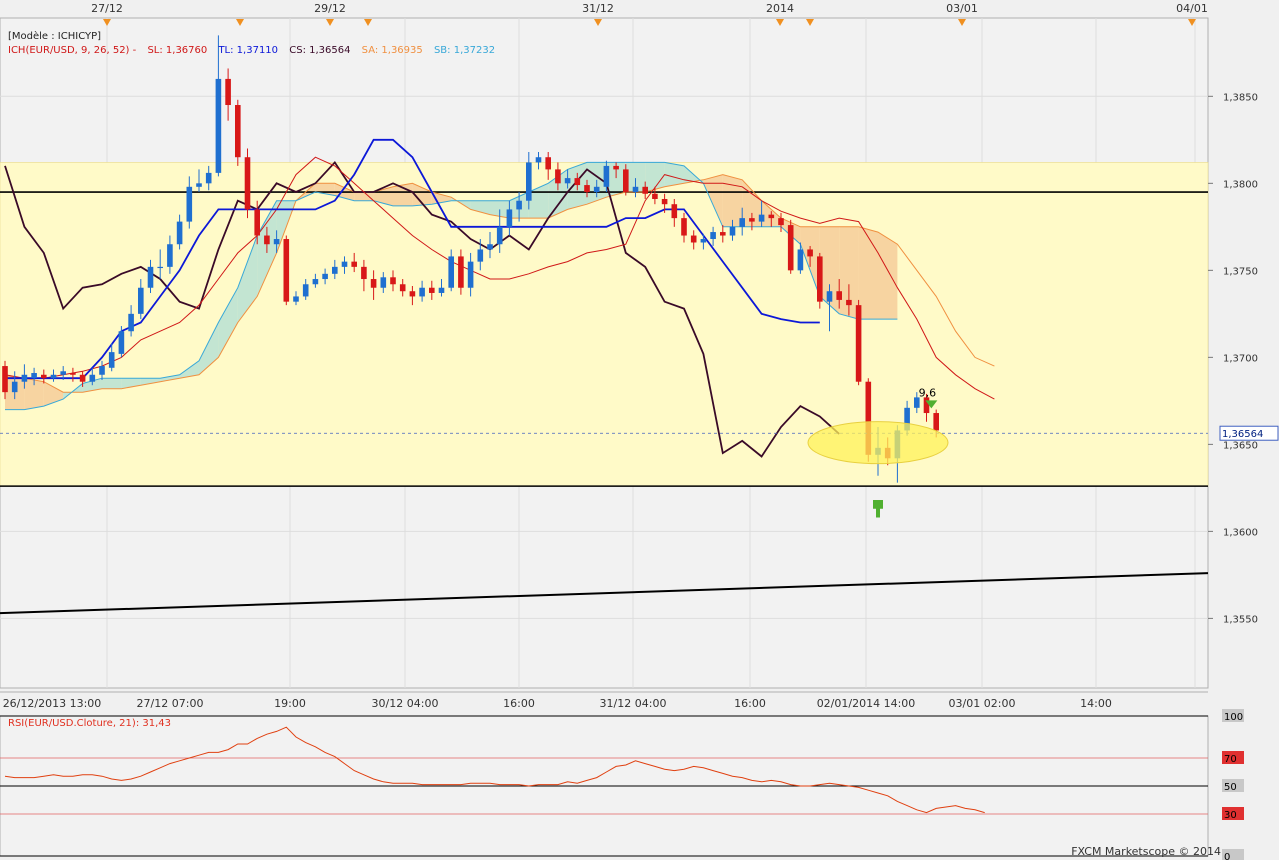 The height and width of the screenshot is (860, 1279). What do you see at coordinates (780, 8) in the screenshot?
I see `period-label: 2014` at bounding box center [780, 8].